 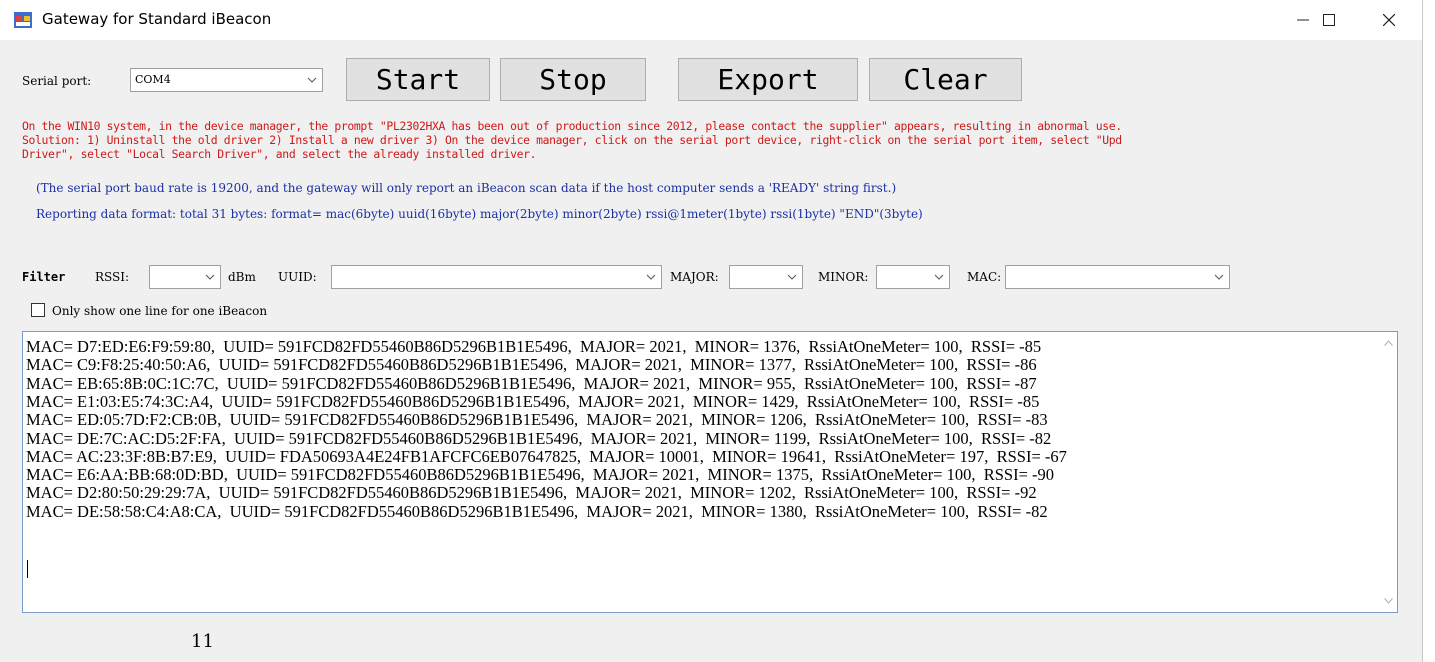 What do you see at coordinates (945, 79) in the screenshot?
I see `clear-button: Clear` at bounding box center [945, 79].